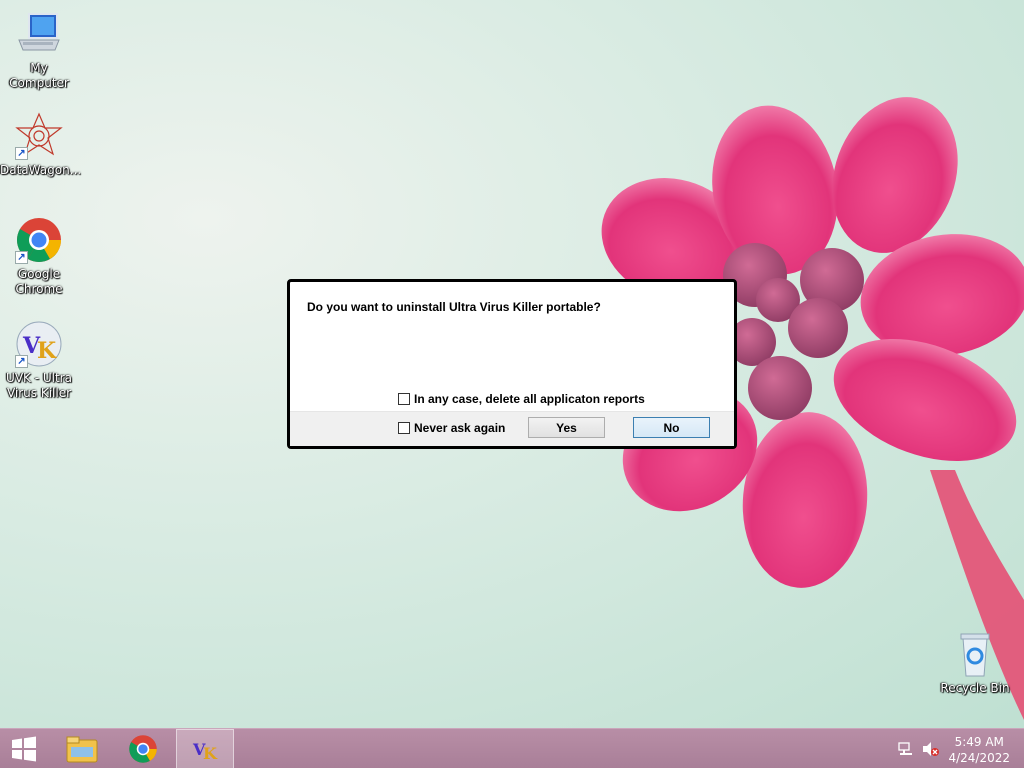  I want to click on taskbar-chrome, so click(143, 749).